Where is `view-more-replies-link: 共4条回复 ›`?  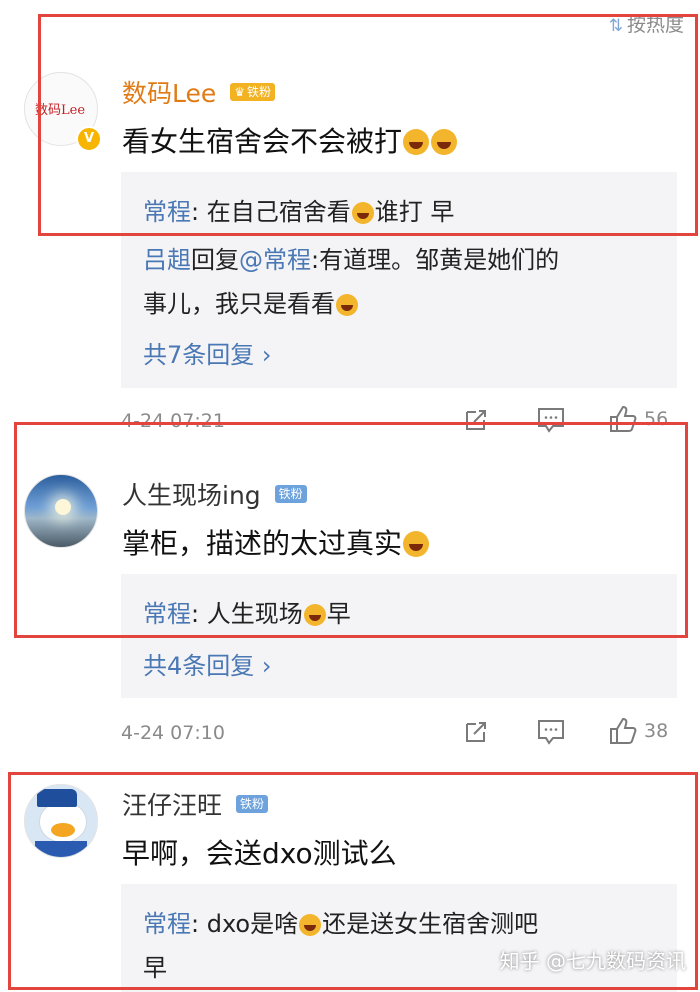 view-more-replies-link: 共4条回复 › is located at coordinates (207, 663).